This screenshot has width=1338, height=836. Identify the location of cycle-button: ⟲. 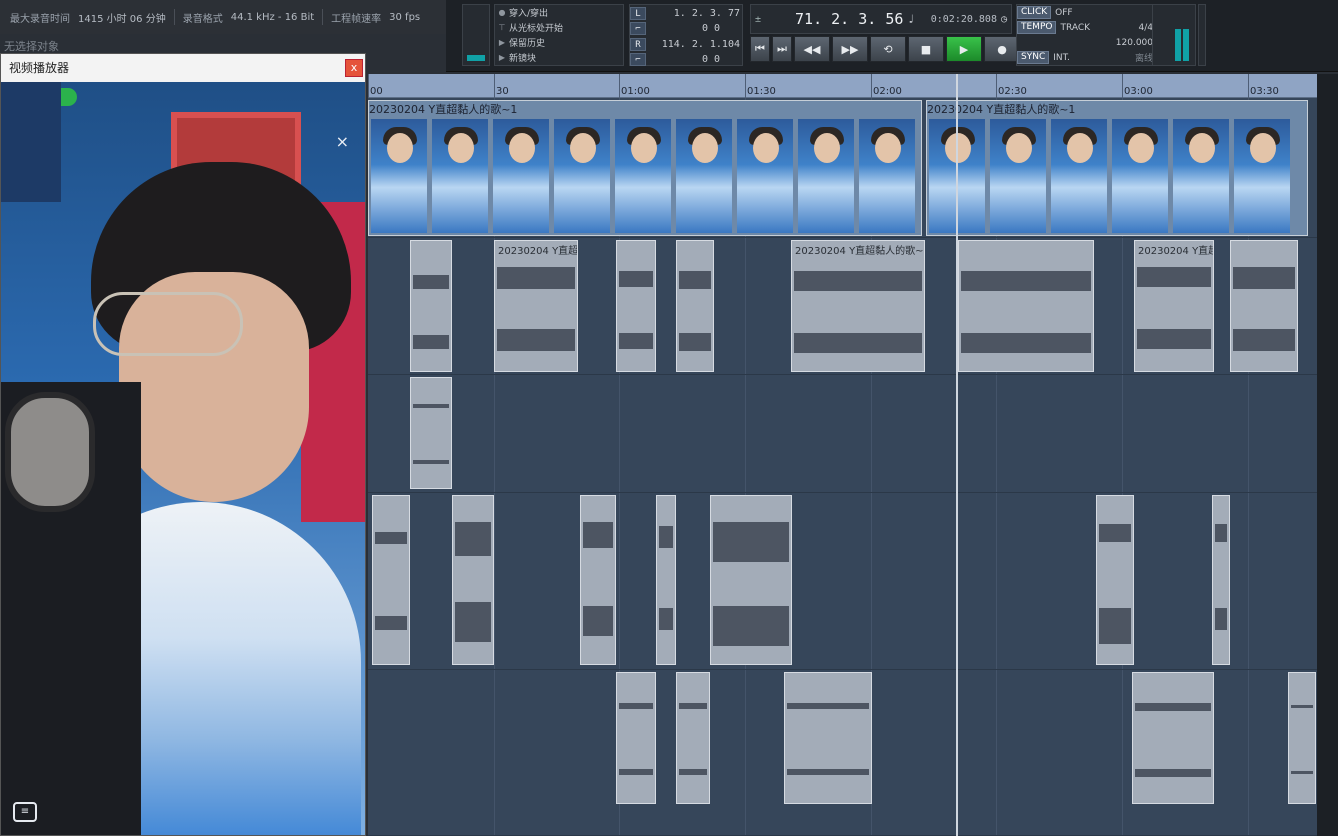
(888, 49).